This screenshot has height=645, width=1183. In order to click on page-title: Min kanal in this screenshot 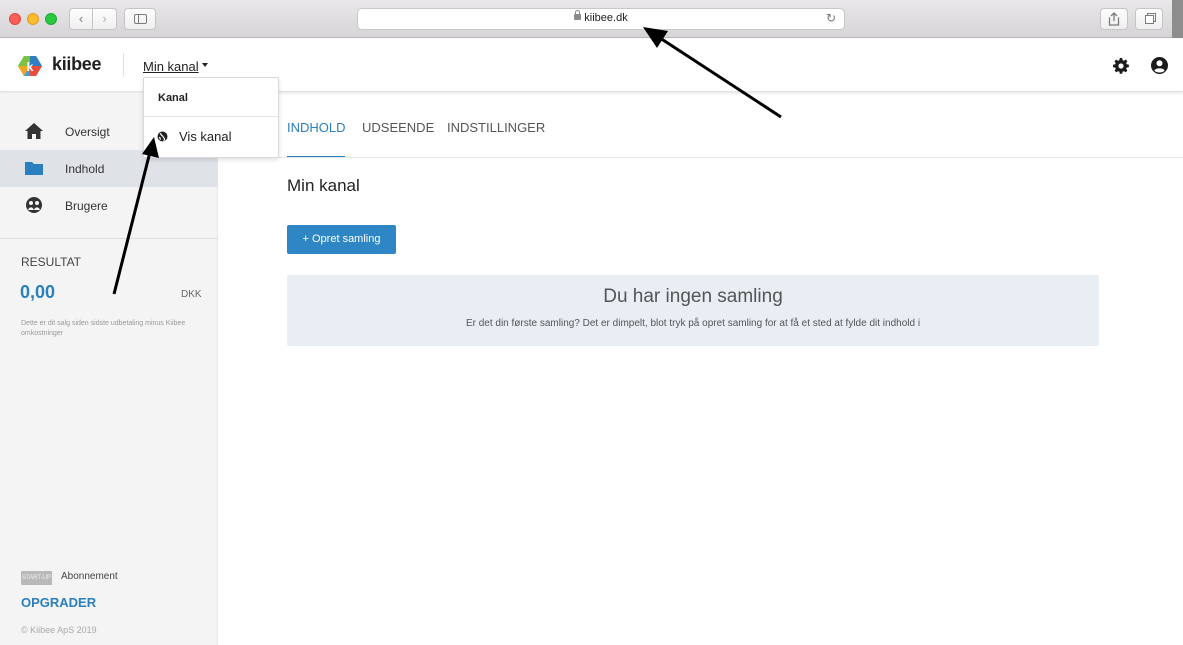, I will do `click(323, 185)`.